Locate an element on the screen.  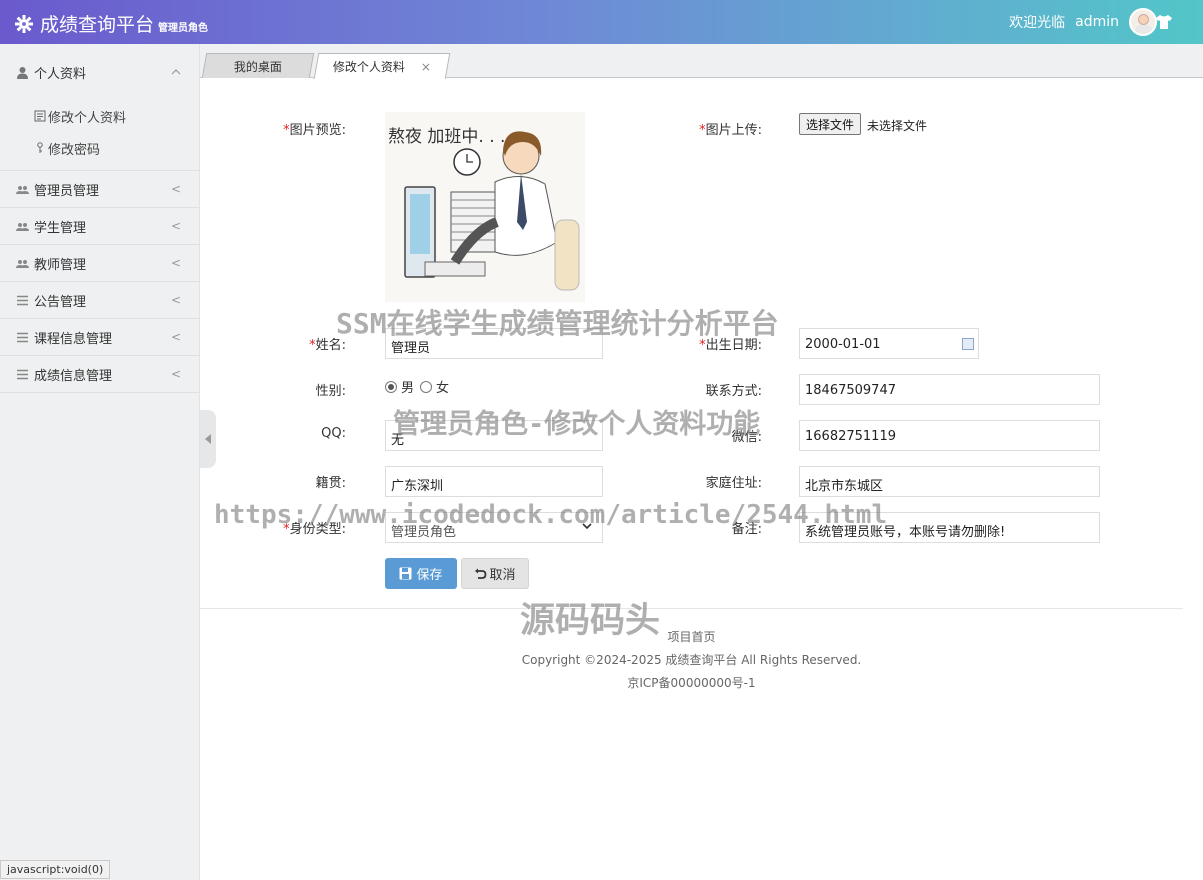
choose-file-button: 选择文件 is located at coordinates (830, 124).